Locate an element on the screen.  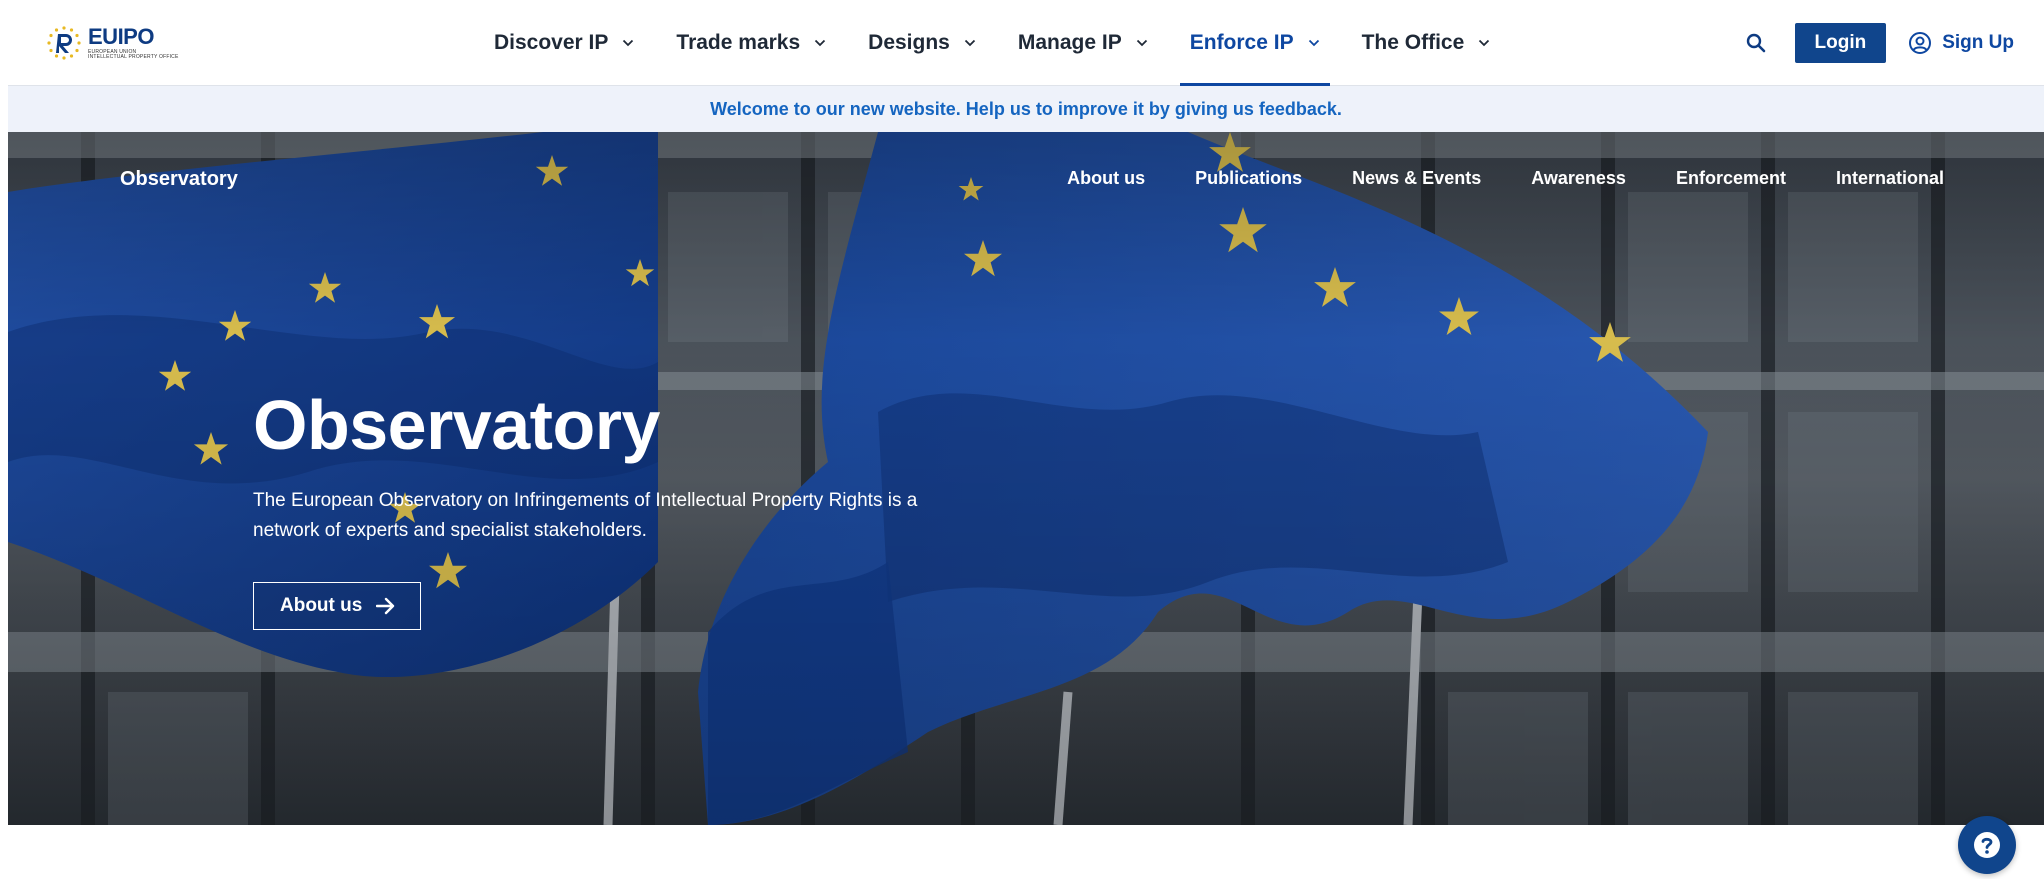
subnav-publications: Publications is located at coordinates (1248, 178).